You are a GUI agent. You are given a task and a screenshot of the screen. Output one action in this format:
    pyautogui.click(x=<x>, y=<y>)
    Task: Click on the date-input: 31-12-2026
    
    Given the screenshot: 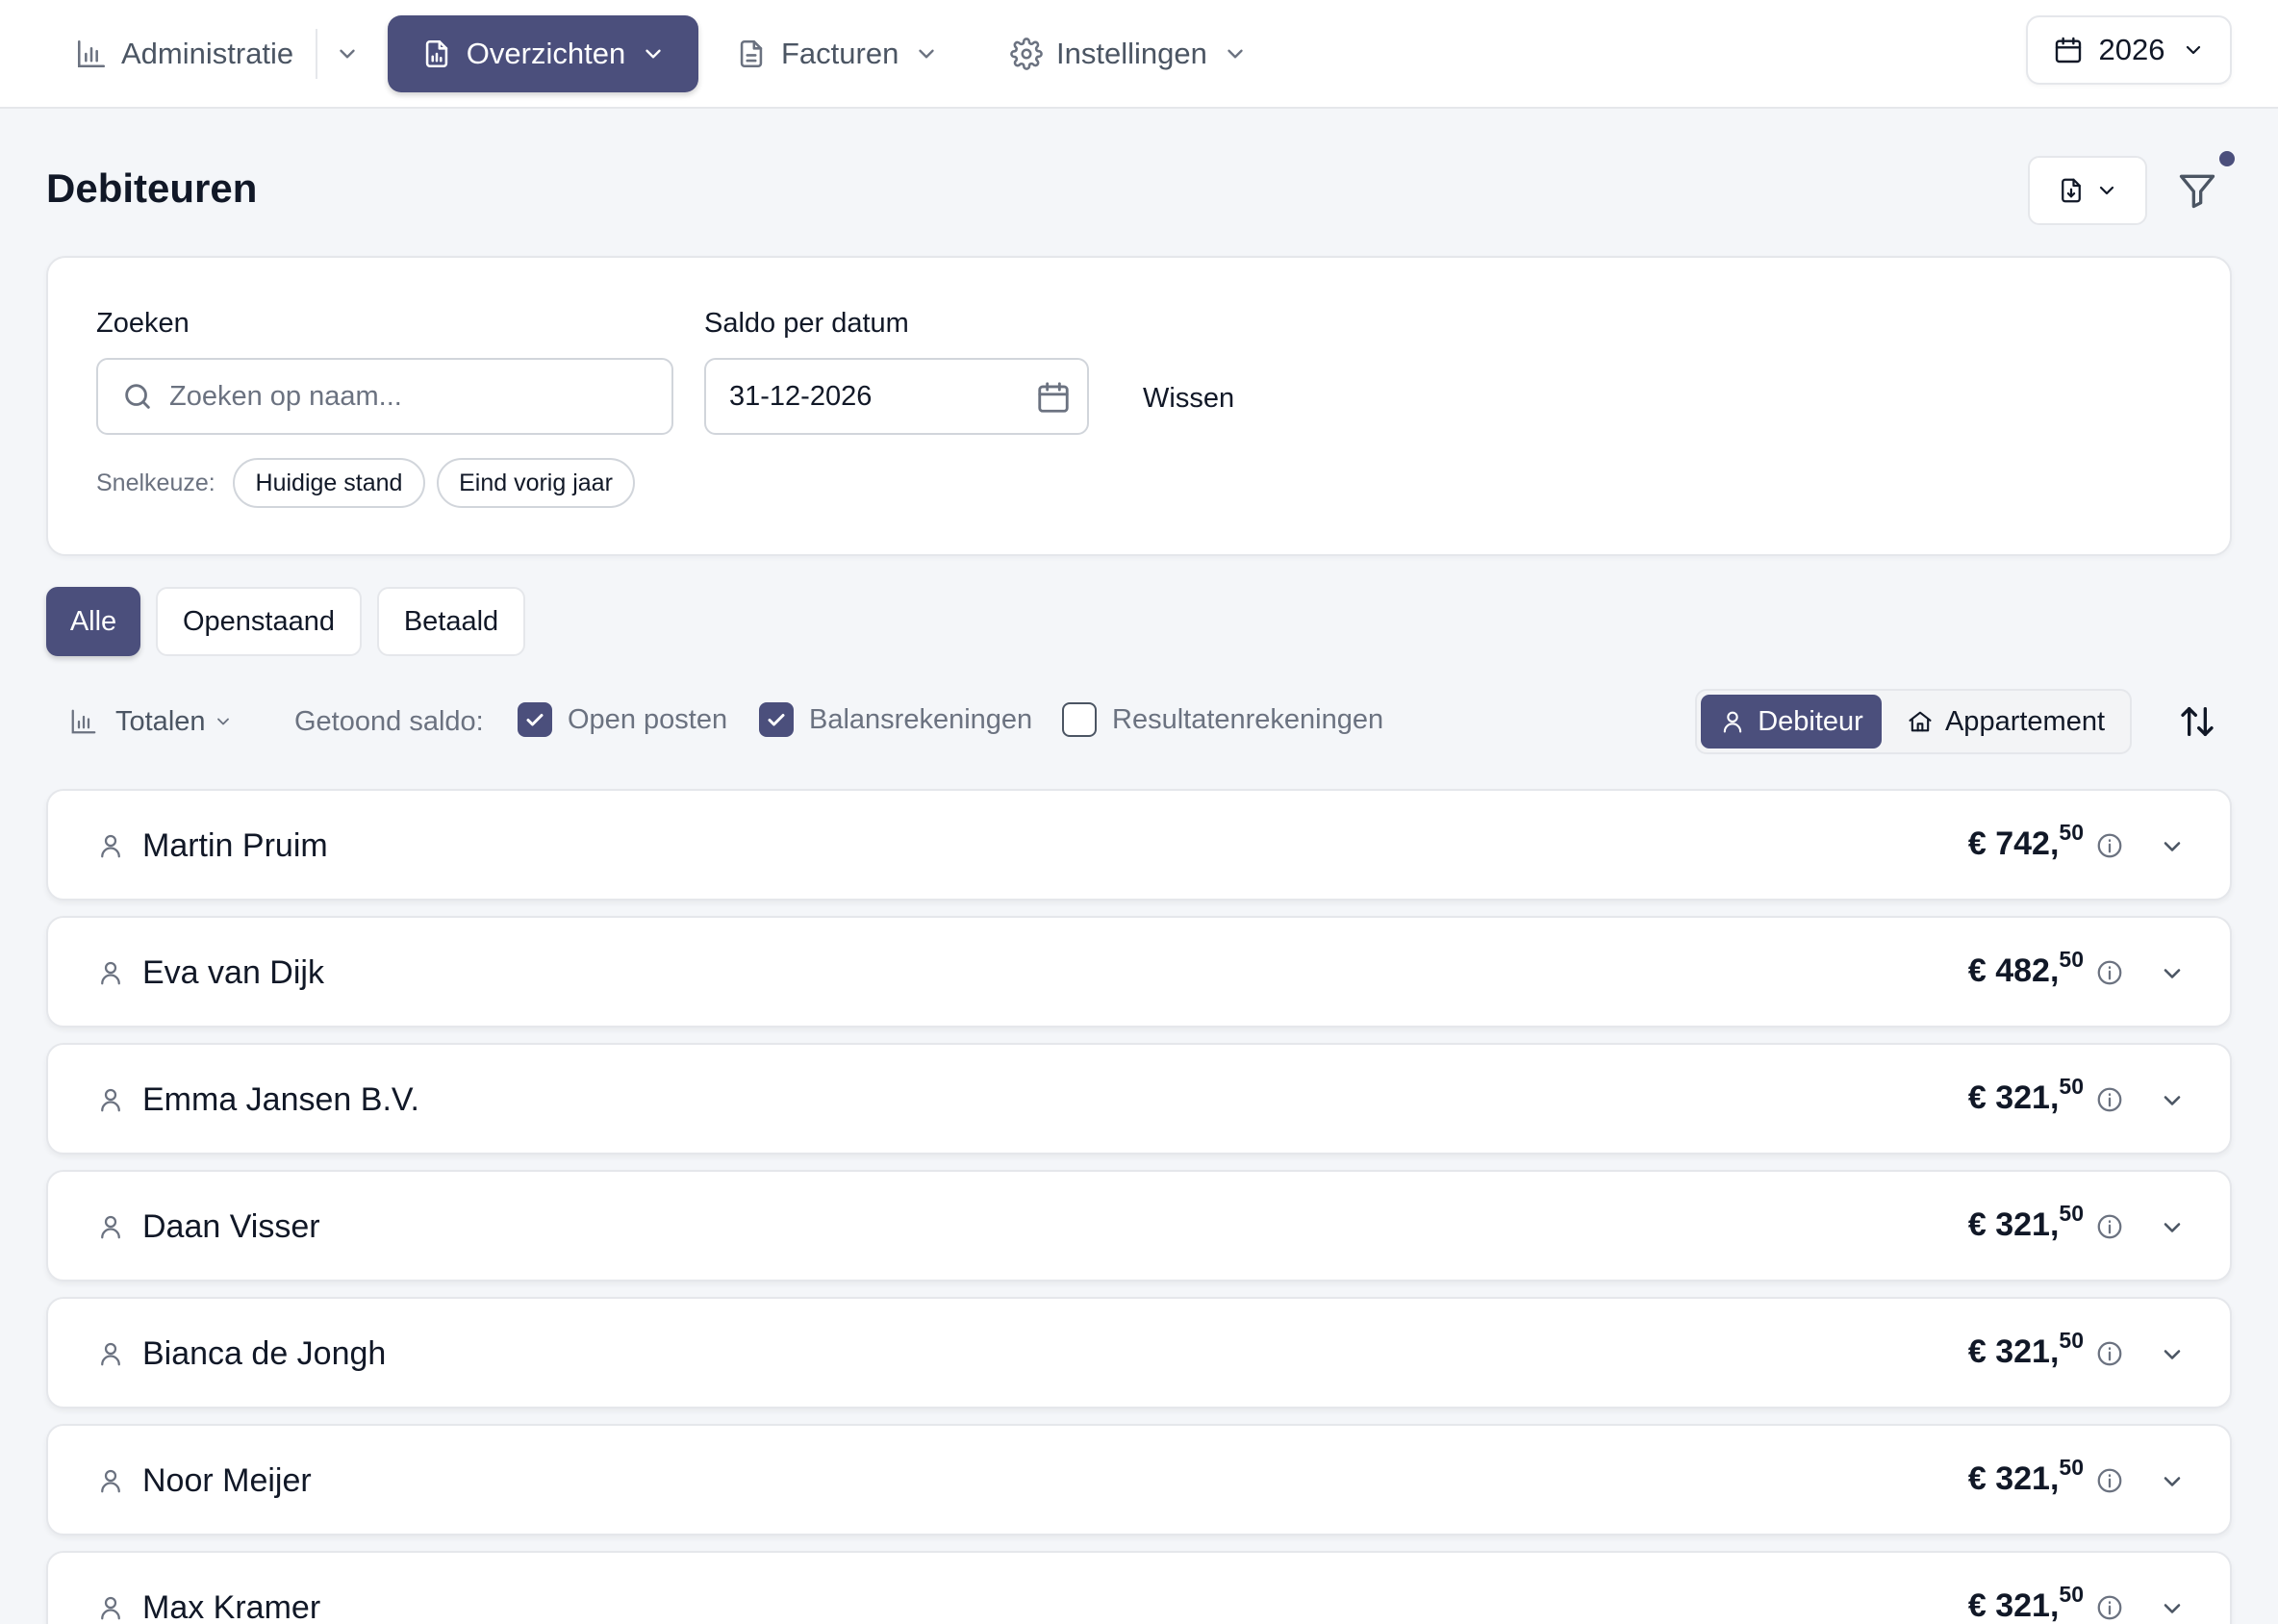 What is the action you would take?
    pyautogui.click(x=896, y=396)
    